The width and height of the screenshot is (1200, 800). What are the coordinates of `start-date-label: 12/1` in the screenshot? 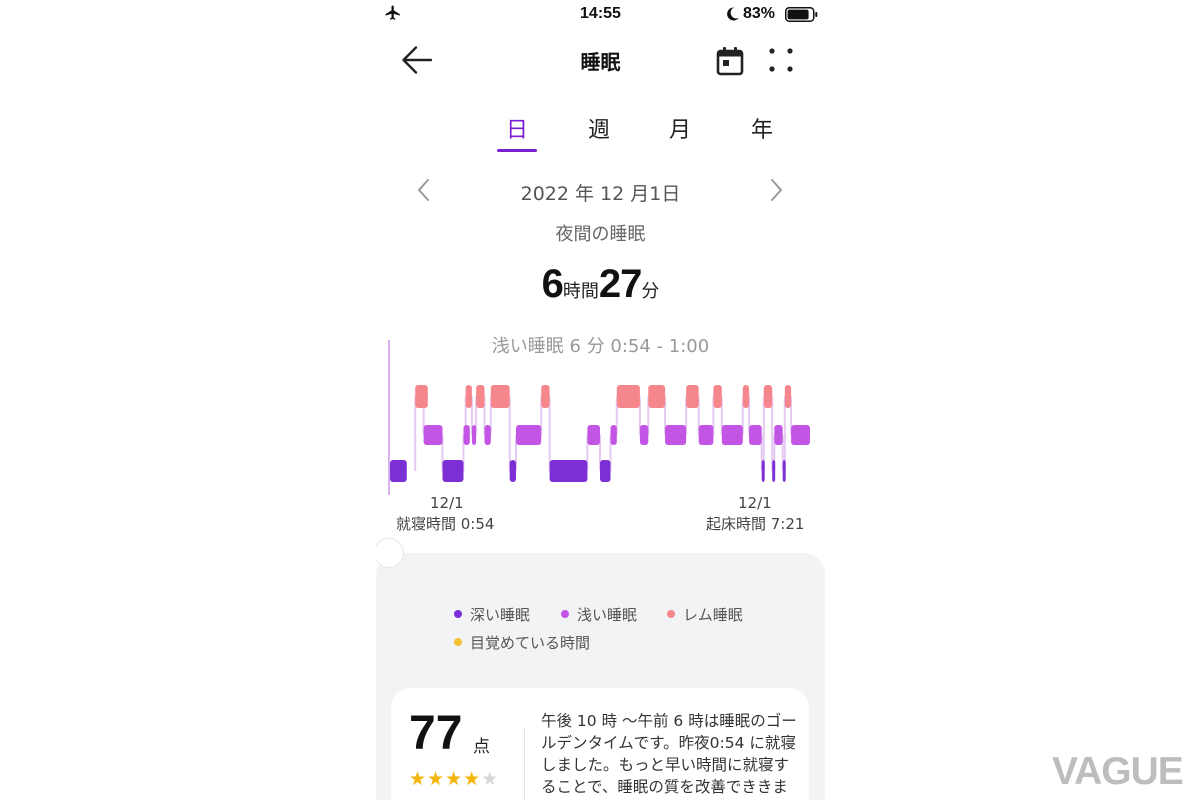 It's located at (447, 503).